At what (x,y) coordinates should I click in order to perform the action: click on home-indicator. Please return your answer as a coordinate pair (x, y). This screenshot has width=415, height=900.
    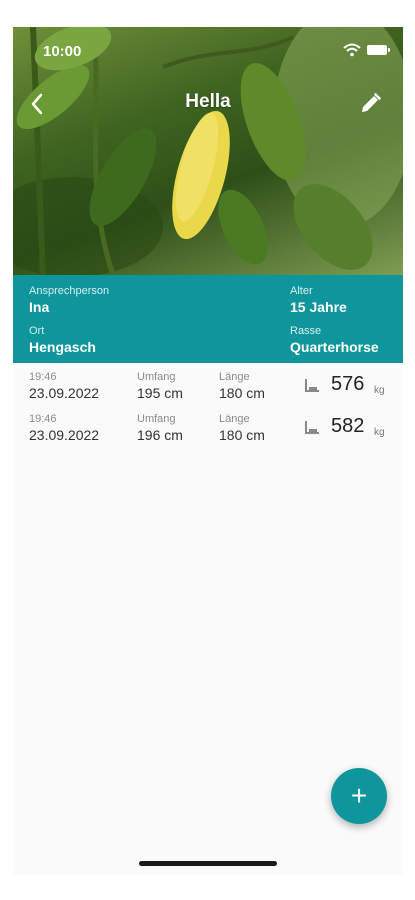
    Looking at the image, I should click on (208, 863).